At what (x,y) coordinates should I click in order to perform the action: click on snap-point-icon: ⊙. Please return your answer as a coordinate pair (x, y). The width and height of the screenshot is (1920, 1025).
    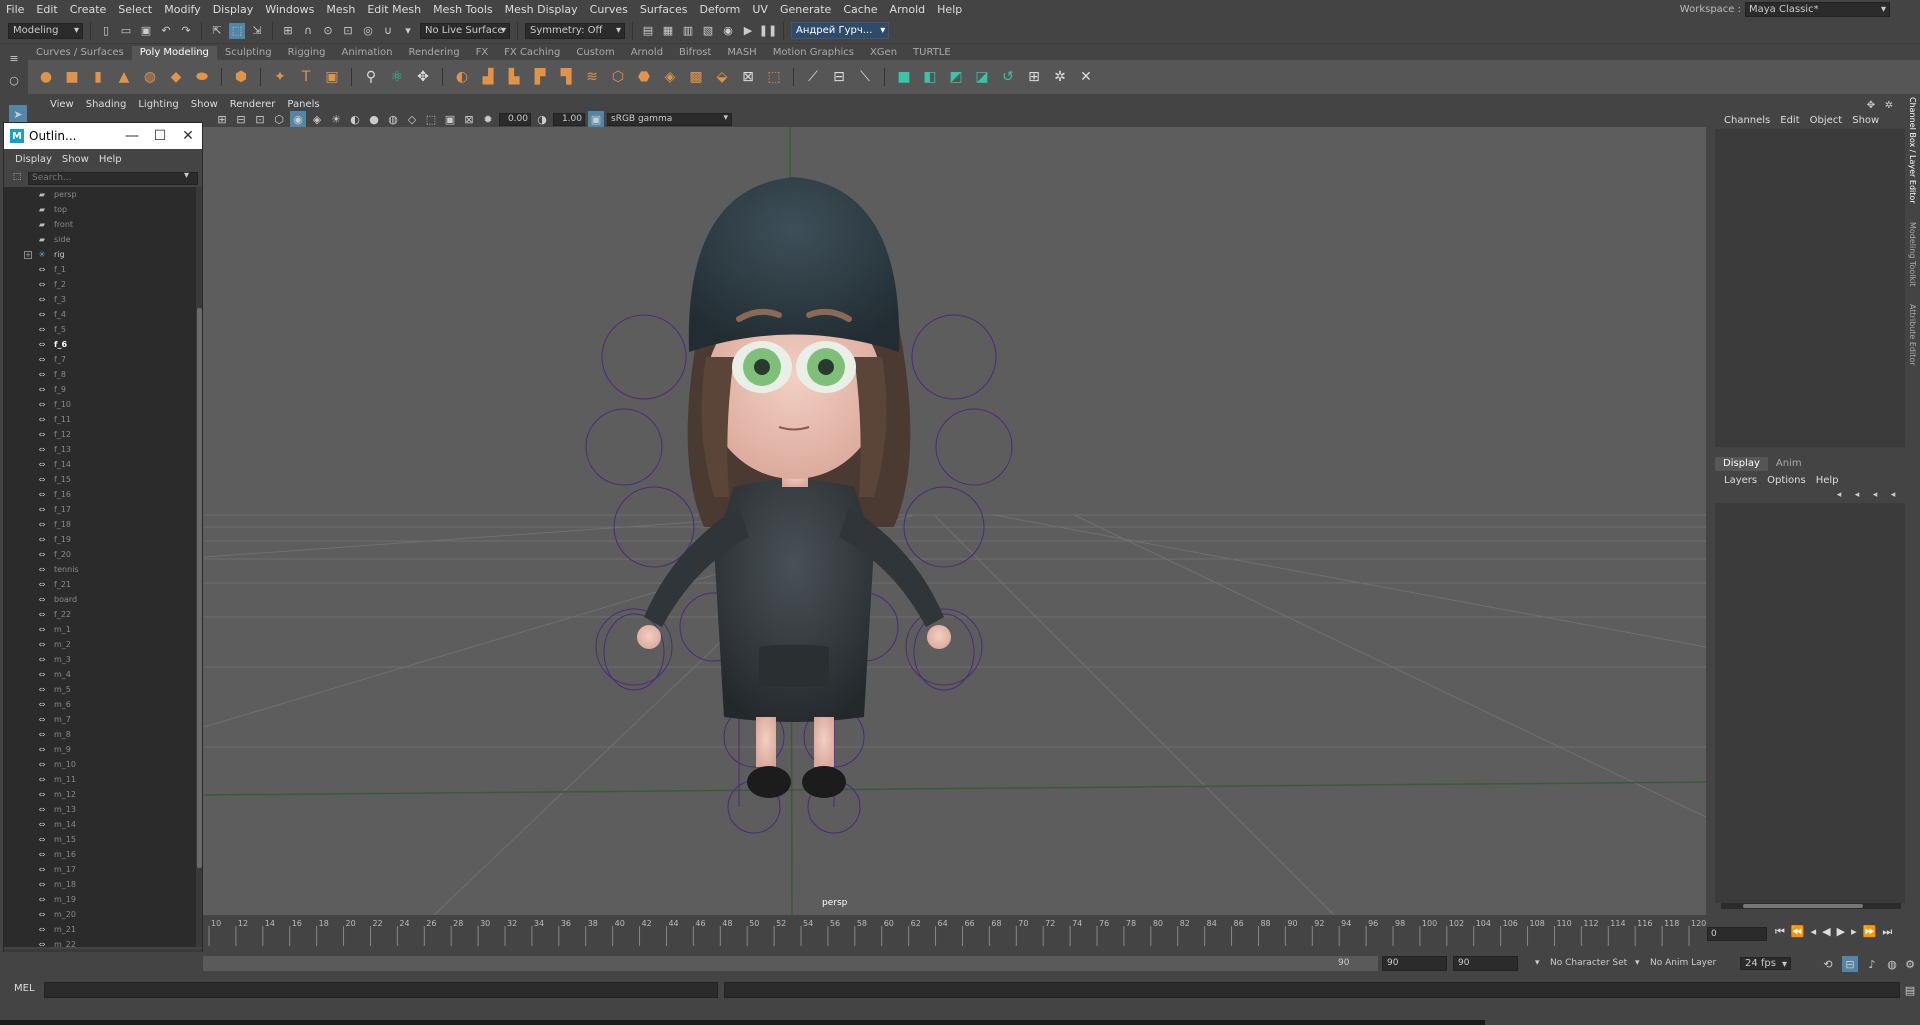
    Looking at the image, I should click on (328, 31).